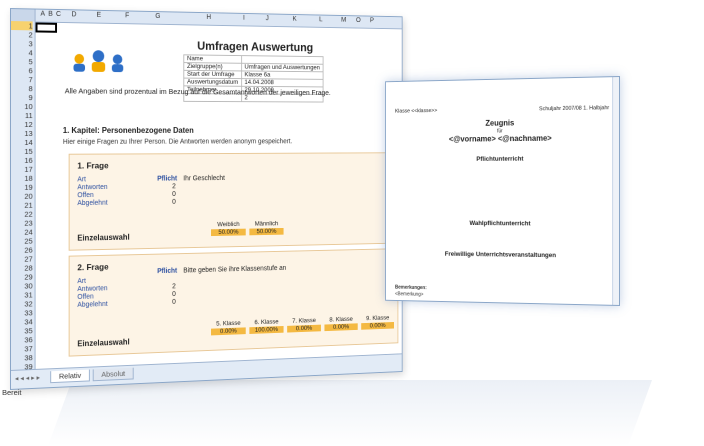 This screenshot has height=446, width=704. I want to click on art-label: Art, so click(81, 180).